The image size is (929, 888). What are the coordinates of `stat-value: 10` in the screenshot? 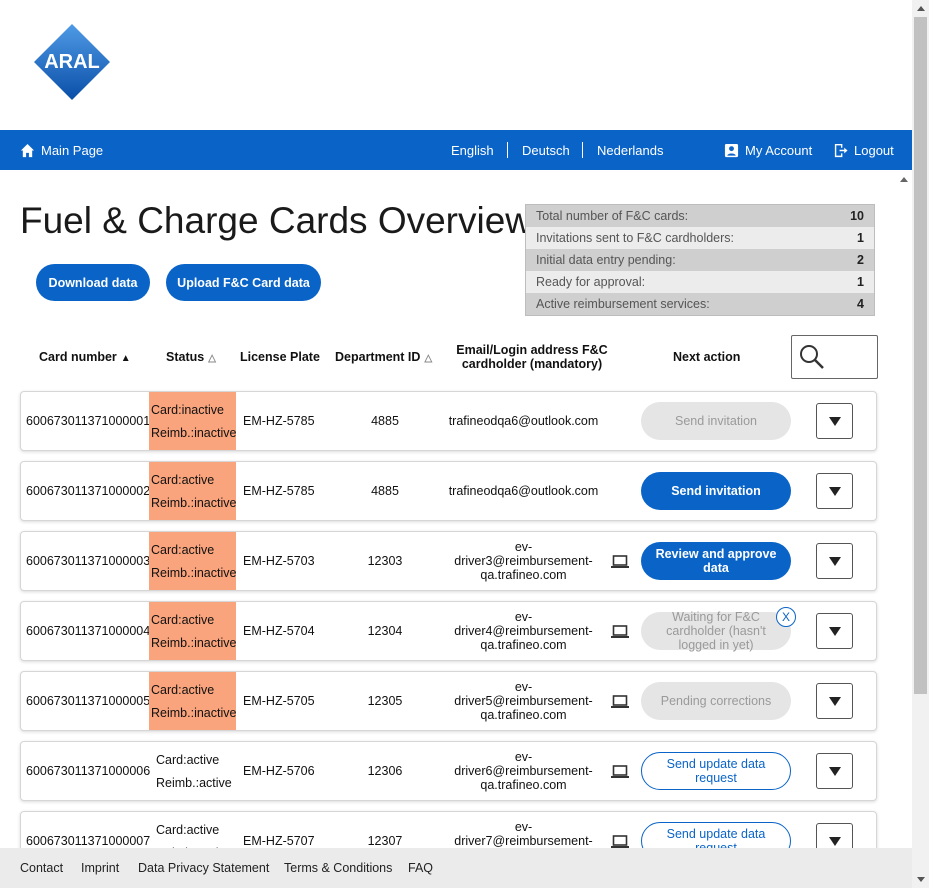 It's located at (857, 216).